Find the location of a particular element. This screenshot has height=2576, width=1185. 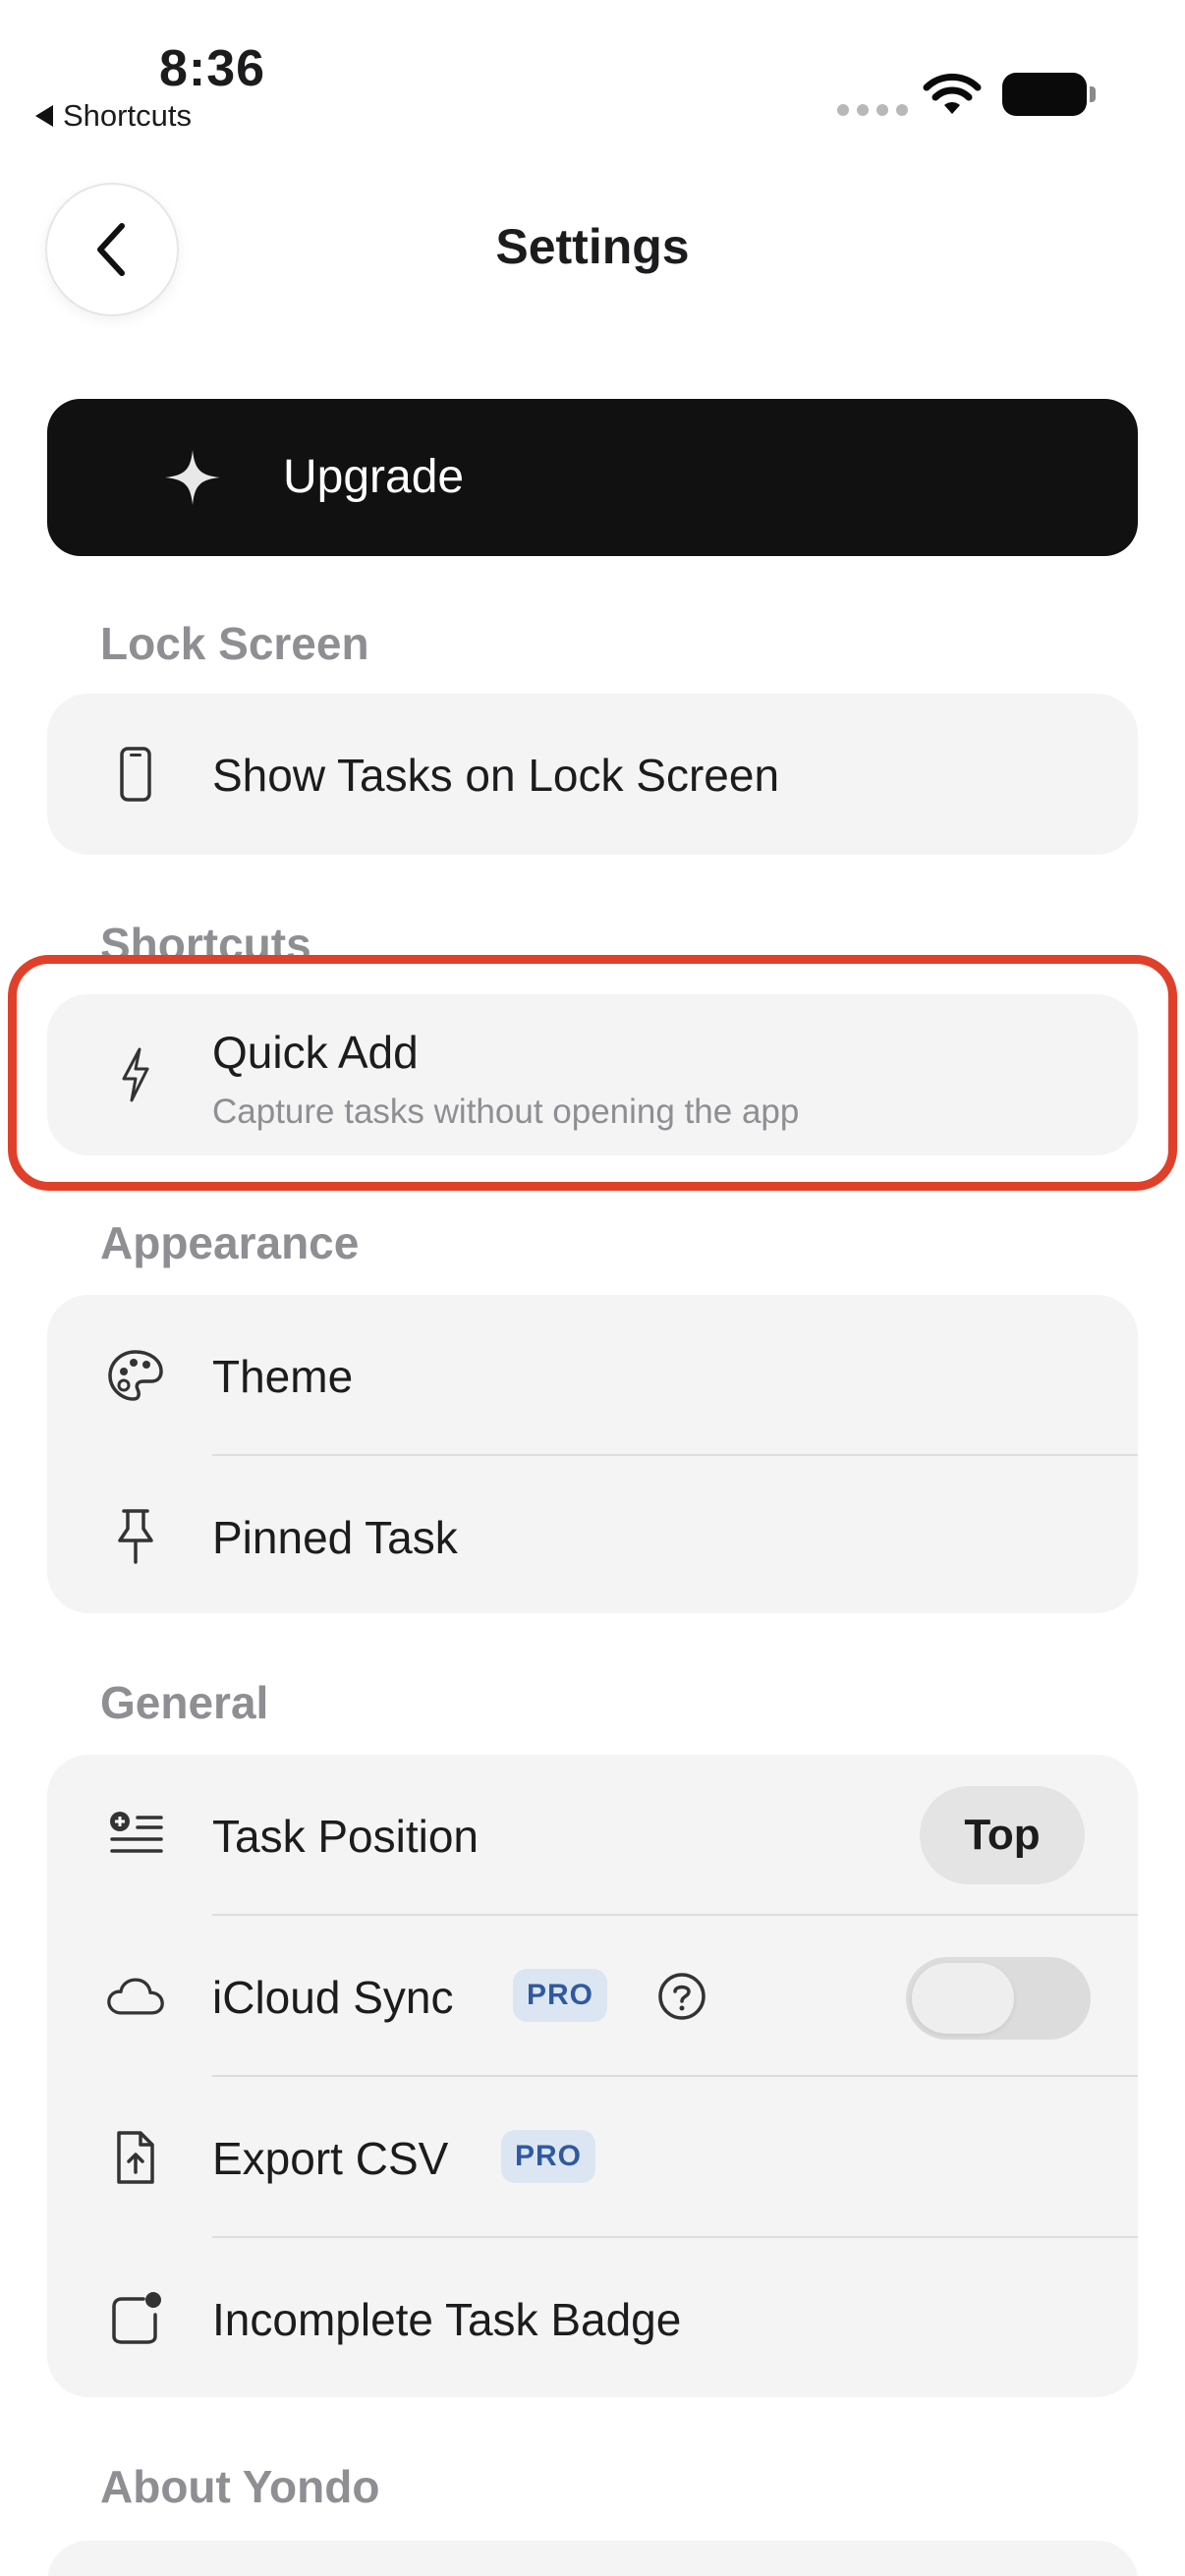

help-icon is located at coordinates (682, 1996).